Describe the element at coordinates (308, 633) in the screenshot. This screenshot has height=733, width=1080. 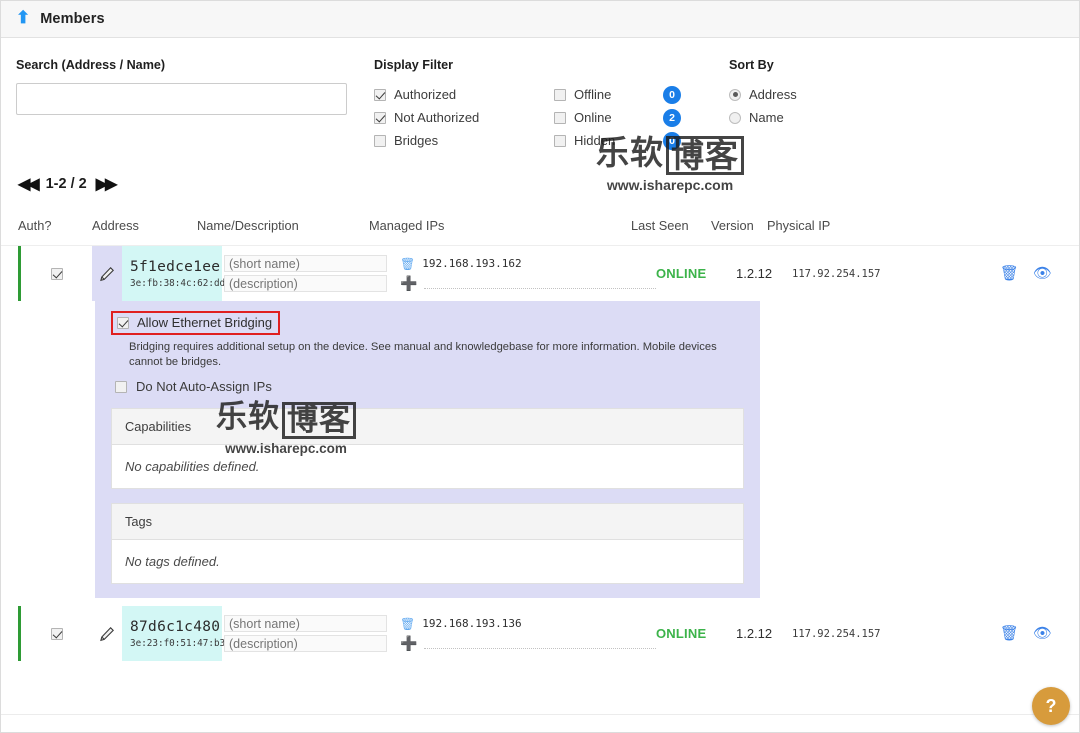
I see `name-description-cell` at that location.